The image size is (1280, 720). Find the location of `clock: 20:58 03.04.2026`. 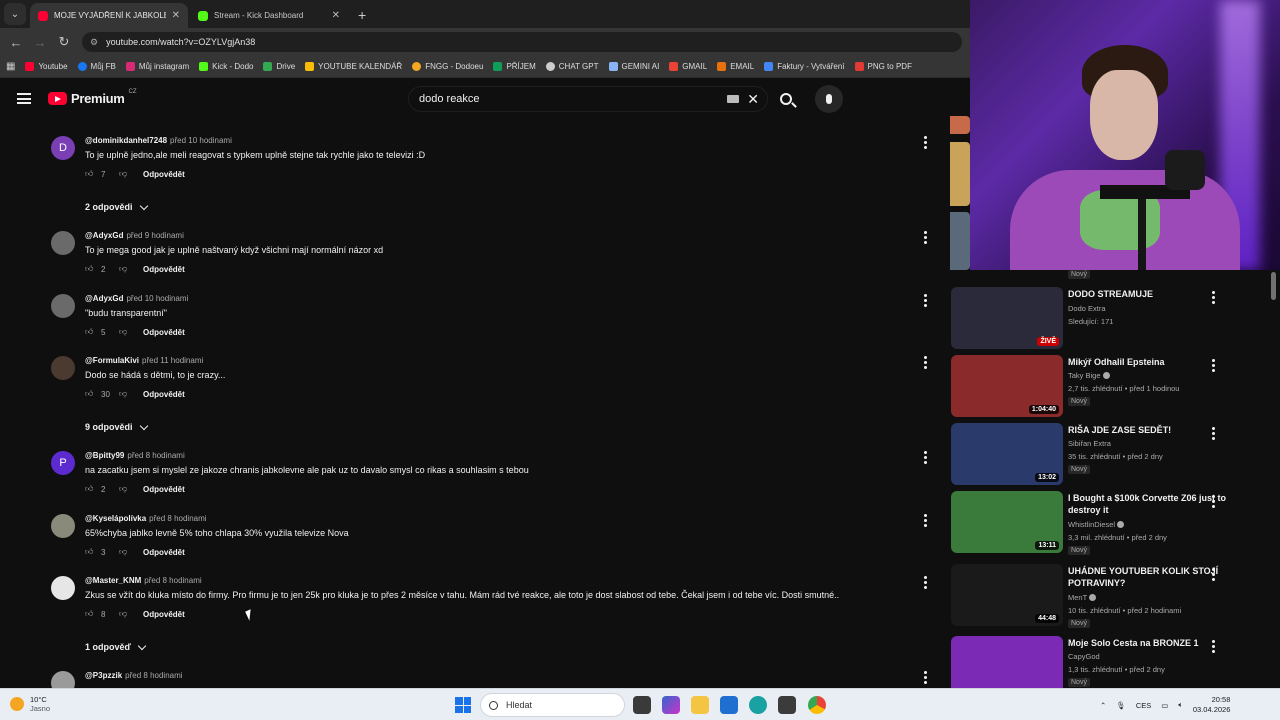

clock: 20:58 03.04.2026 is located at coordinates (1212, 705).